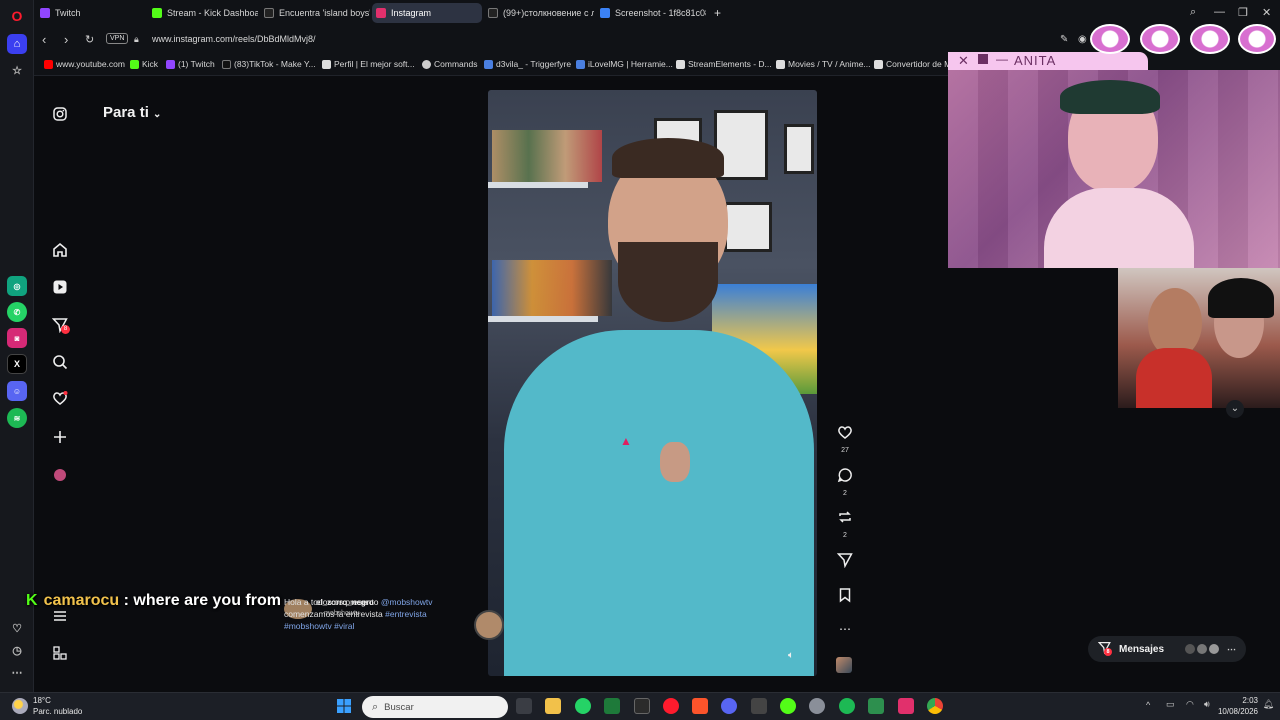  What do you see at coordinates (817, 706) in the screenshot?
I see `settings-icon` at bounding box center [817, 706].